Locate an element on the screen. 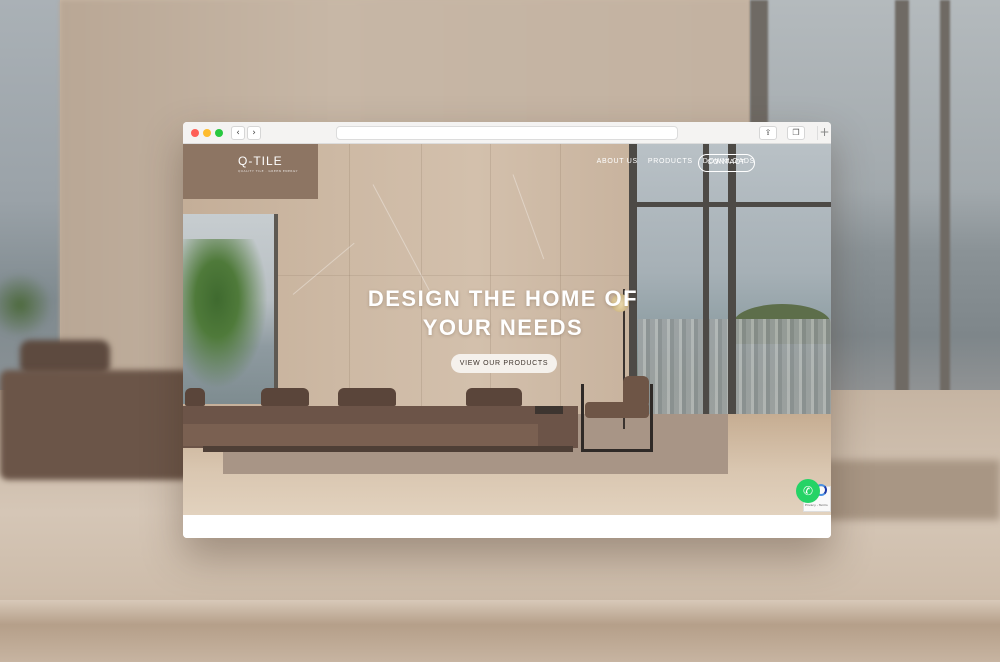 The width and height of the screenshot is (1000, 662). page-below-fold is located at coordinates (507, 526).